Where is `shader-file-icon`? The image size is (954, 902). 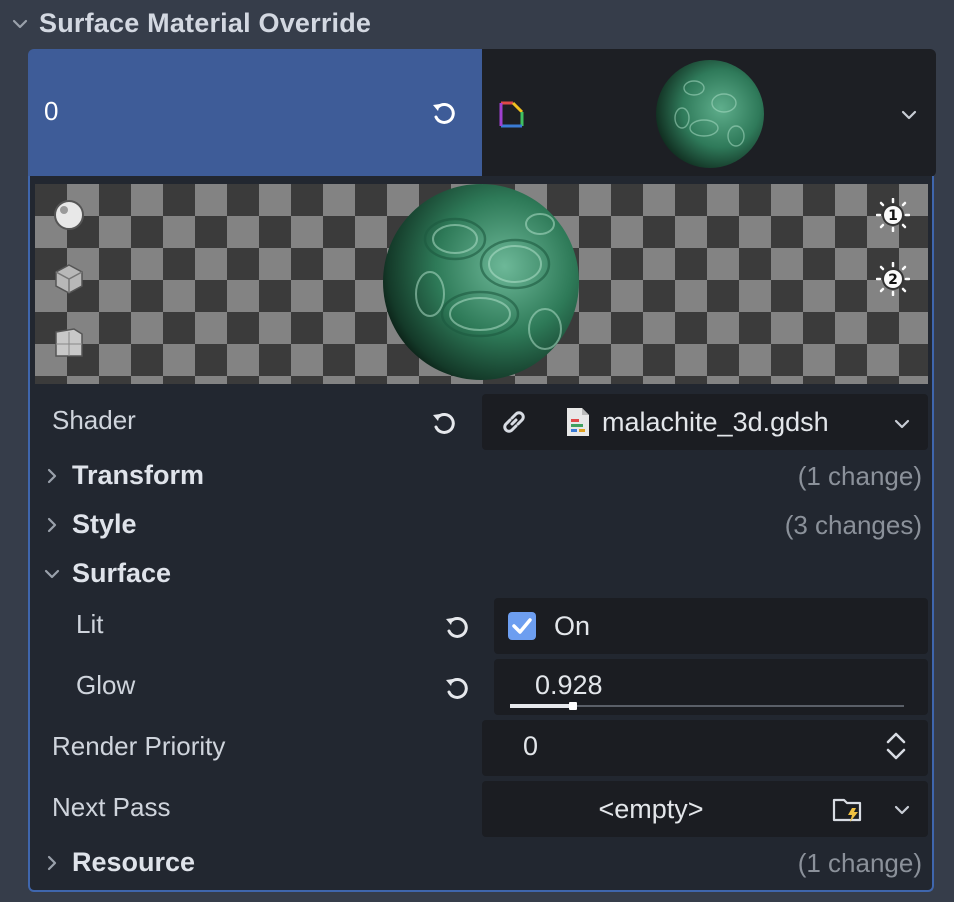
shader-file-icon is located at coordinates (578, 422).